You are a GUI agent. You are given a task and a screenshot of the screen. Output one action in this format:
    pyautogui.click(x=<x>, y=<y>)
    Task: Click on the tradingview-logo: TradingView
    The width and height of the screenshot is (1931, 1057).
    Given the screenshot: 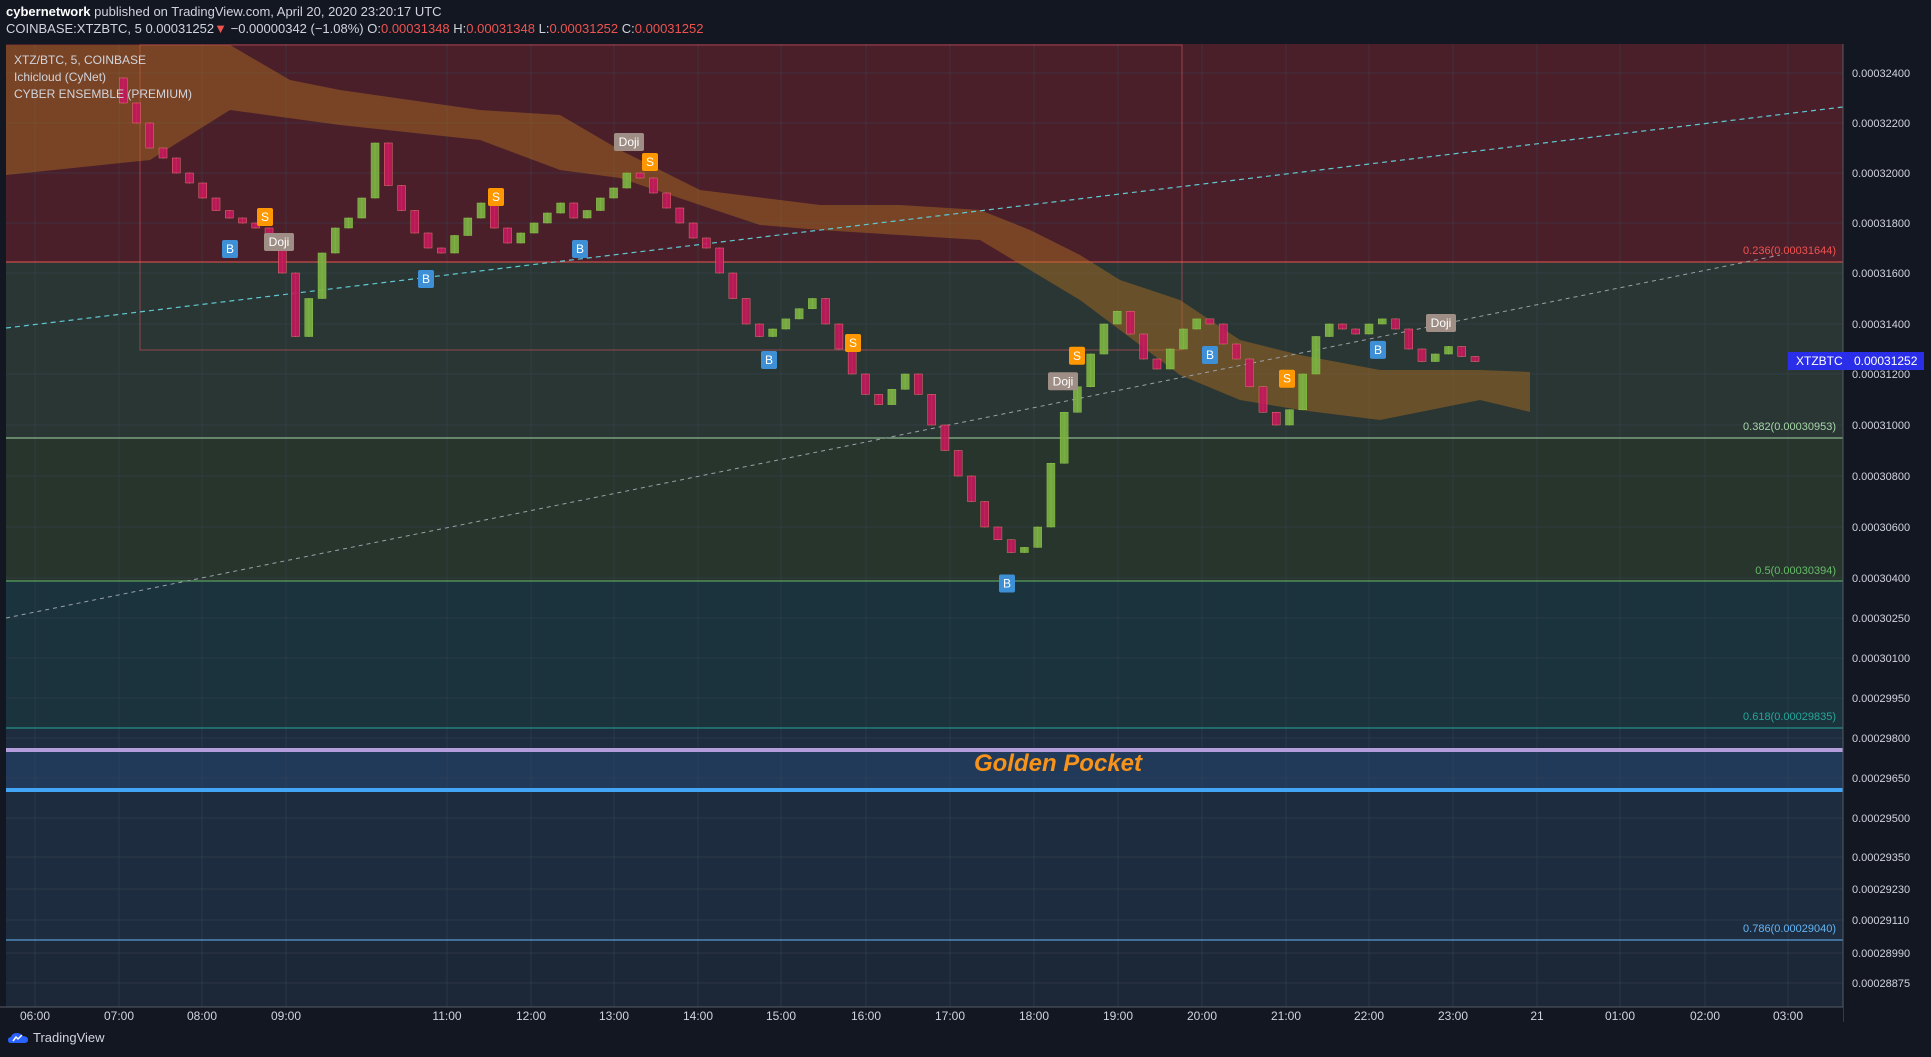 What is the action you would take?
    pyautogui.click(x=56, y=1037)
    